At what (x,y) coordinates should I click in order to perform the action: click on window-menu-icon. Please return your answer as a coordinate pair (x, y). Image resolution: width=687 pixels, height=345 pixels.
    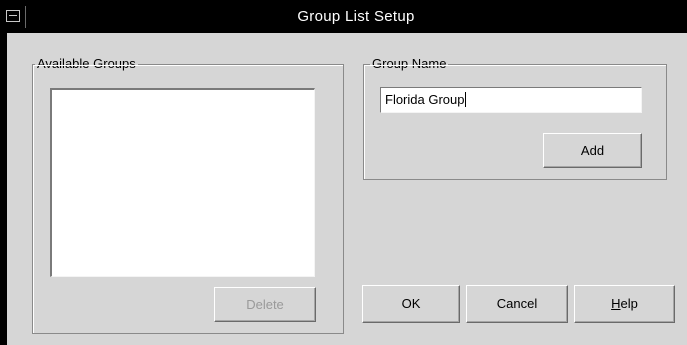
    Looking at the image, I should click on (13, 16).